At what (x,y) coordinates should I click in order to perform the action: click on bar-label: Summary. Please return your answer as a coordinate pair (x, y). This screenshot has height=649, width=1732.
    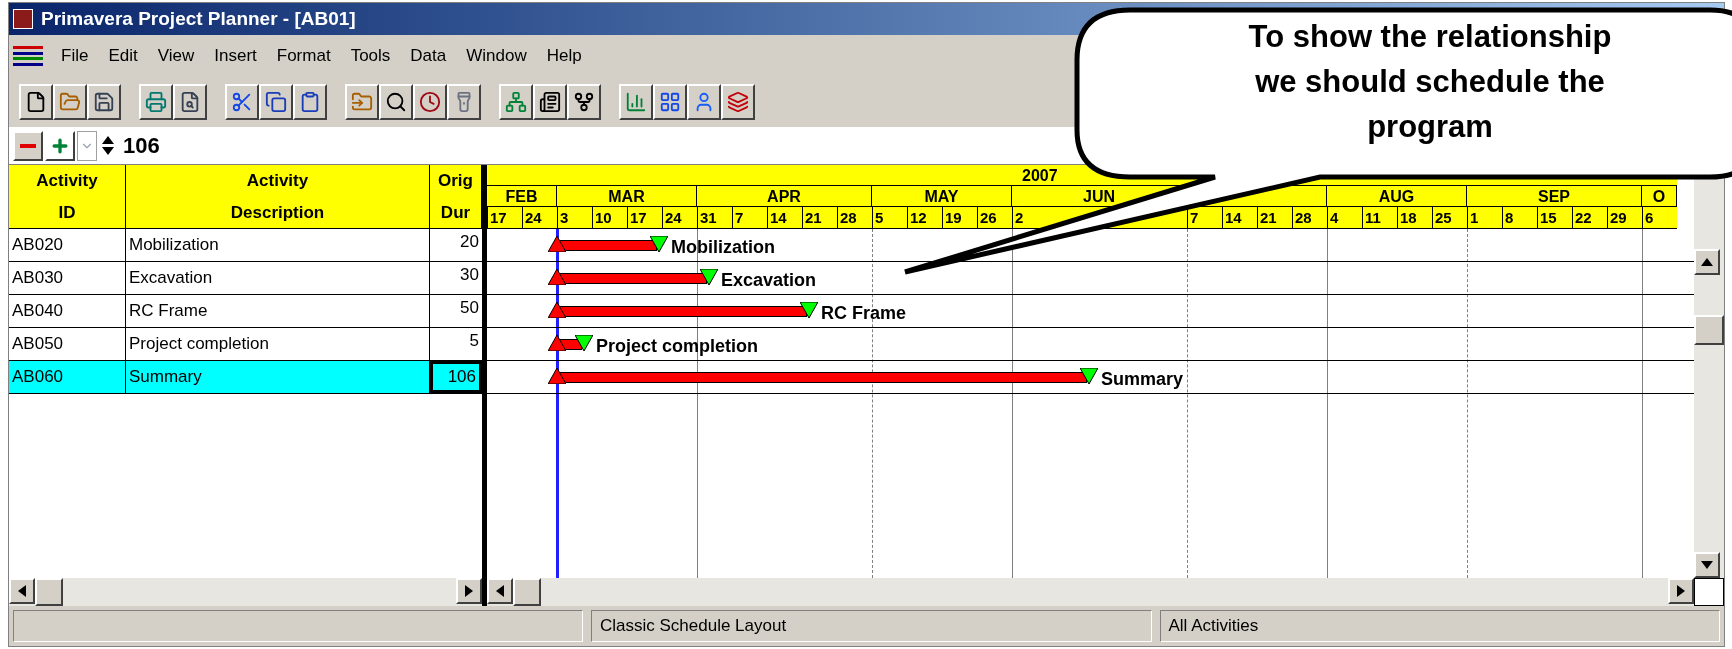
    Looking at the image, I should click on (1142, 379).